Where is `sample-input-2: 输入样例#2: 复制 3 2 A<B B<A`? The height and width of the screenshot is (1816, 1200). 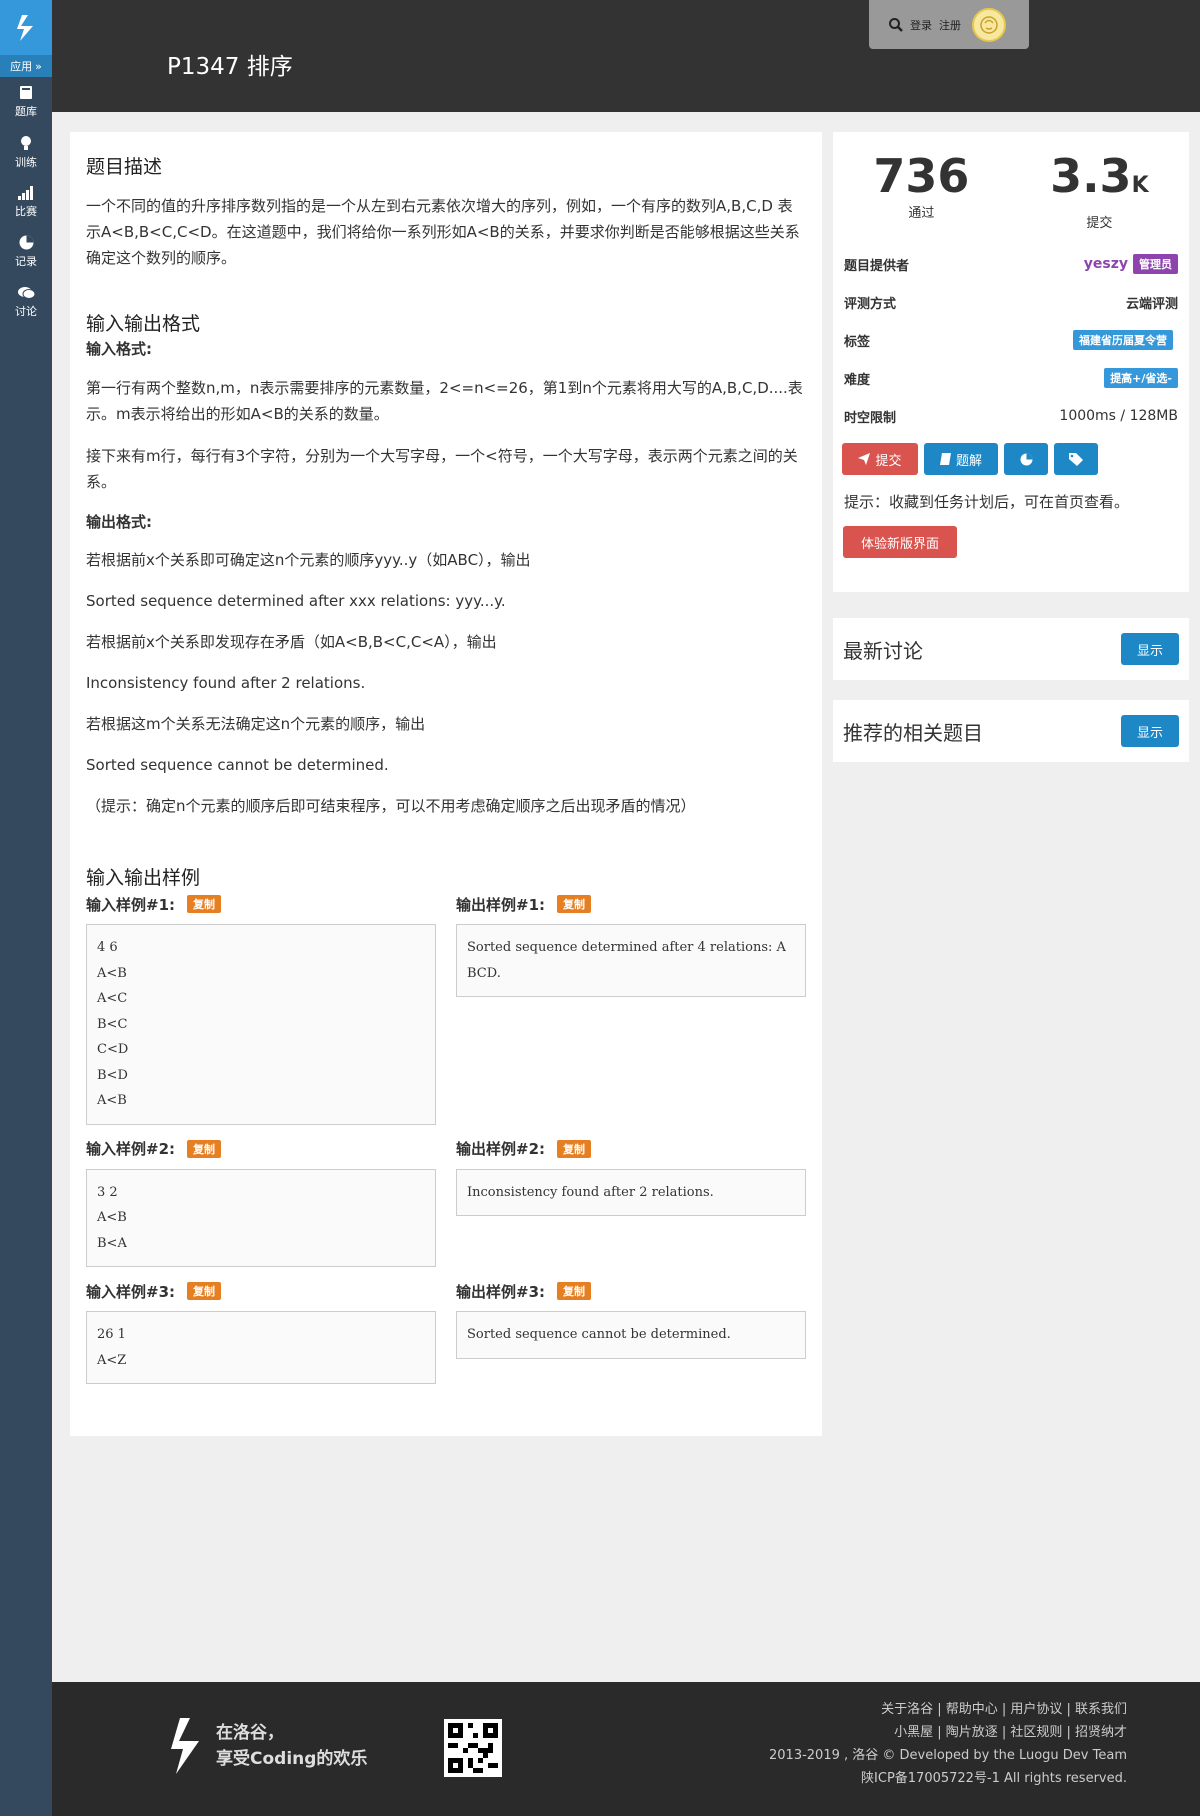 sample-input-2: 输入样例#2: 复制 3 2 A<B B<A is located at coordinates (261, 1202).